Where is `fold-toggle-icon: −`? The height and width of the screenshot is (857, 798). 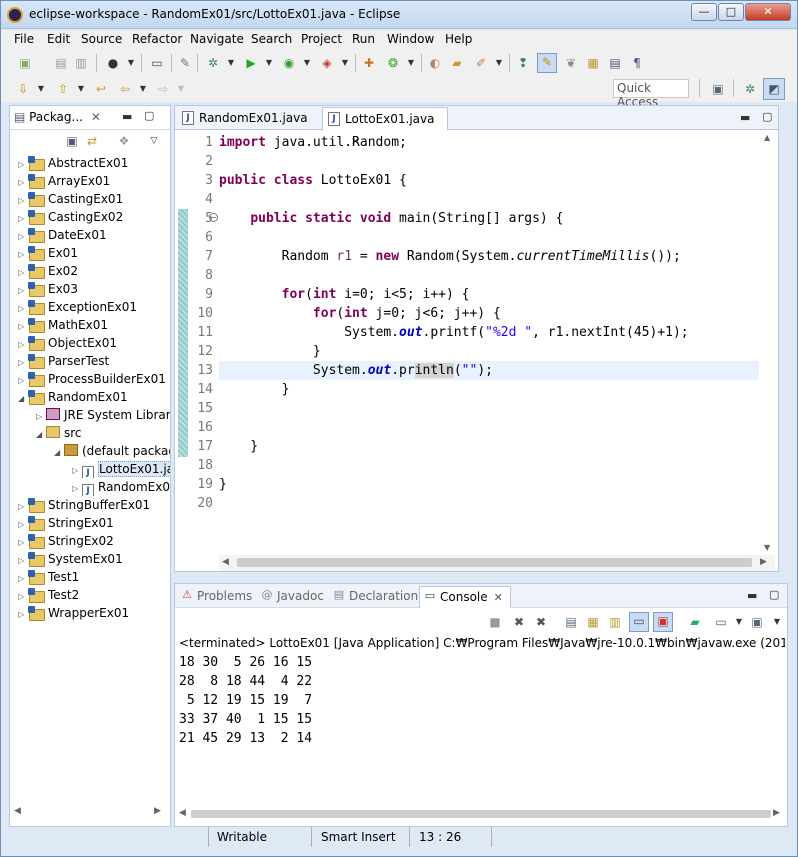
fold-toggle-icon: − is located at coordinates (213, 217).